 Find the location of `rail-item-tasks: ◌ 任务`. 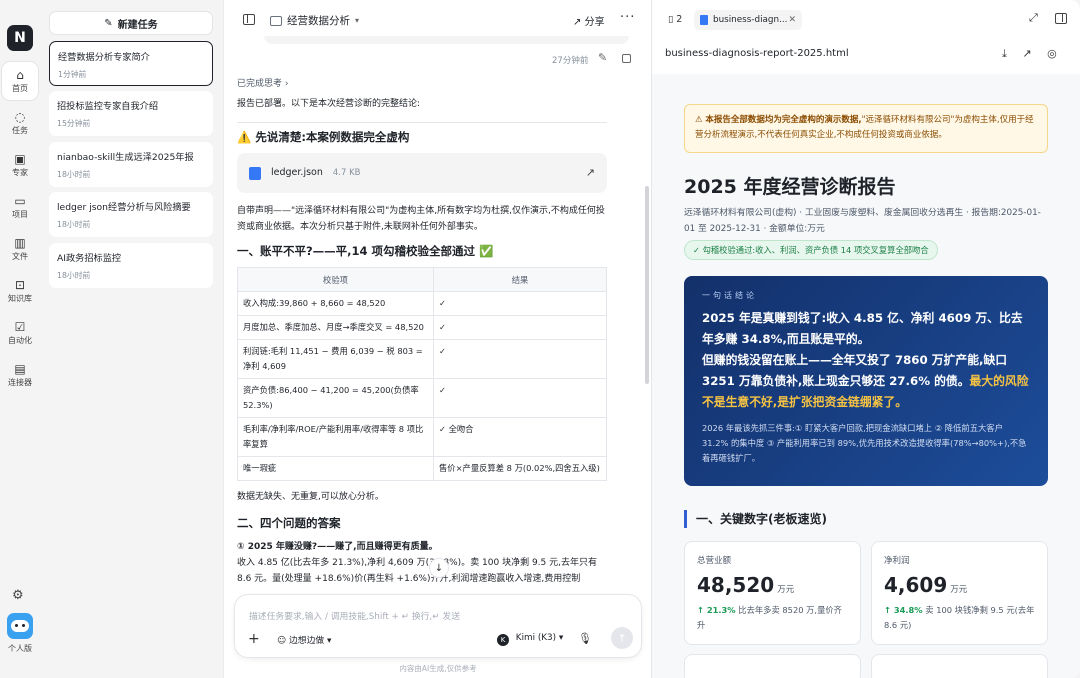

rail-item-tasks: ◌ 任务 is located at coordinates (20, 123).